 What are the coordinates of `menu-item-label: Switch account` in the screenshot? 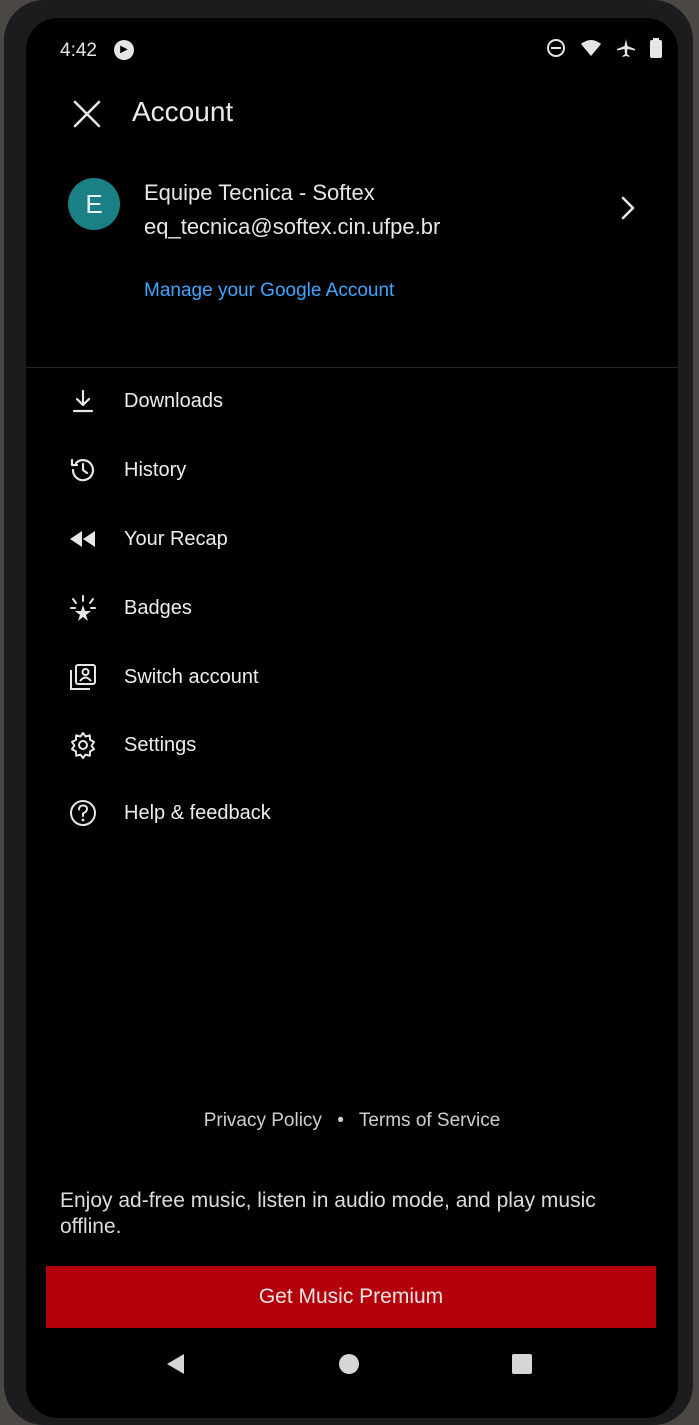 It's located at (191, 676).